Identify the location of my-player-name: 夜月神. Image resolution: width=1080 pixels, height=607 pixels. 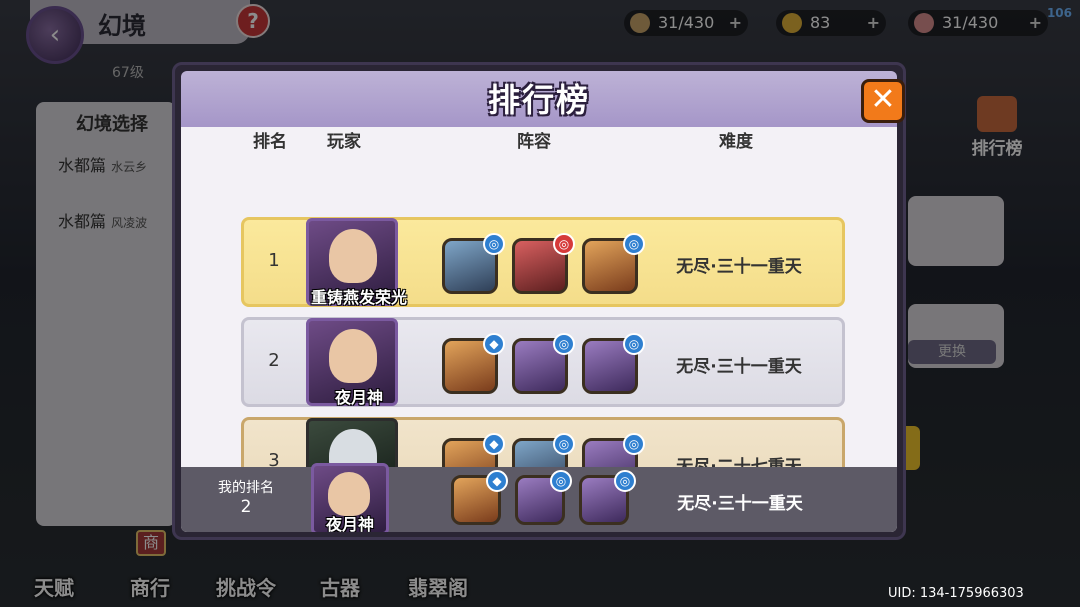
(349, 523).